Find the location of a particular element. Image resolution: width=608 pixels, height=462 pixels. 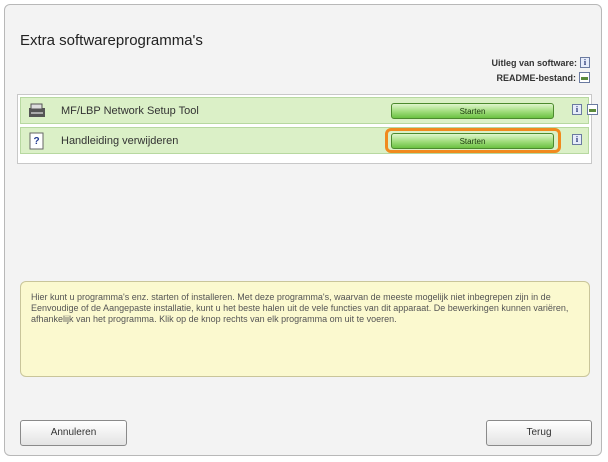

network-tool-icon is located at coordinates (37, 110).